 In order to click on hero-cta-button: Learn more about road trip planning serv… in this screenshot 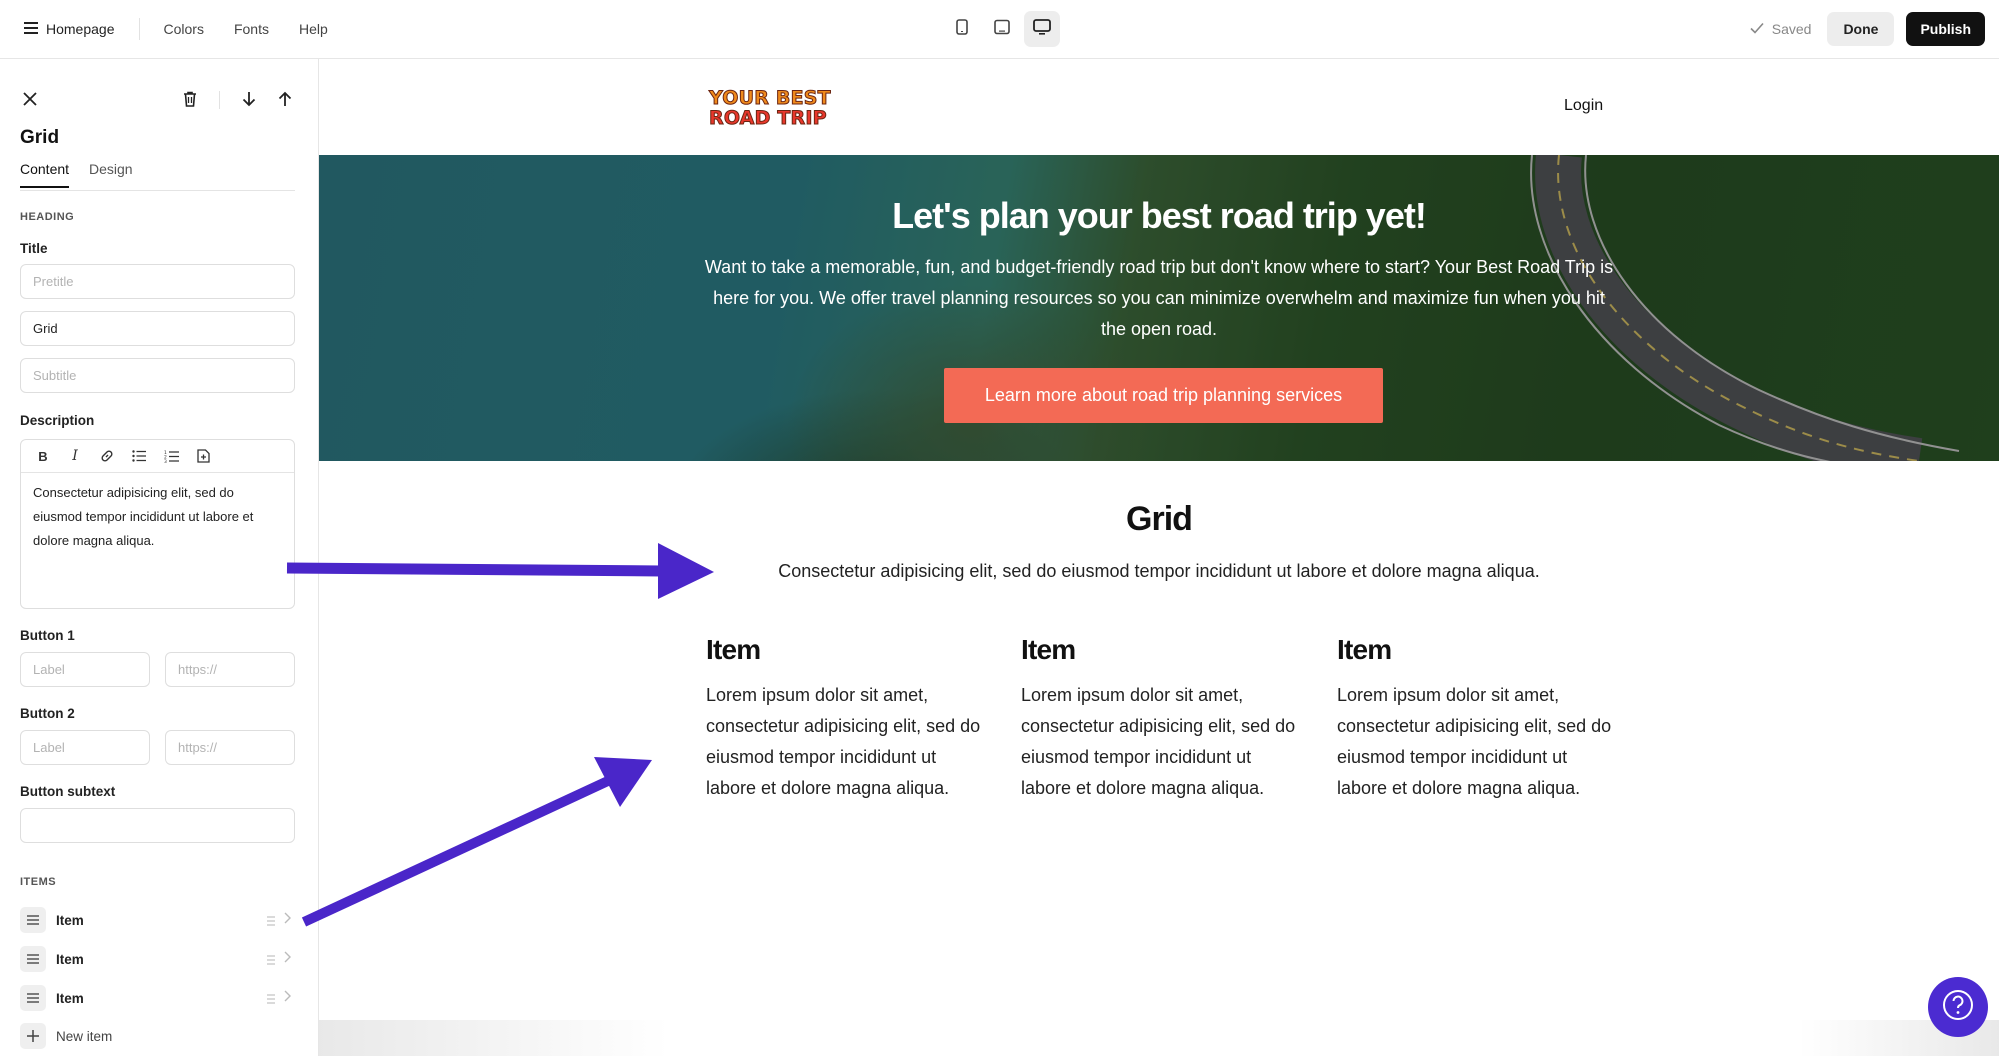, I will do `click(1163, 395)`.